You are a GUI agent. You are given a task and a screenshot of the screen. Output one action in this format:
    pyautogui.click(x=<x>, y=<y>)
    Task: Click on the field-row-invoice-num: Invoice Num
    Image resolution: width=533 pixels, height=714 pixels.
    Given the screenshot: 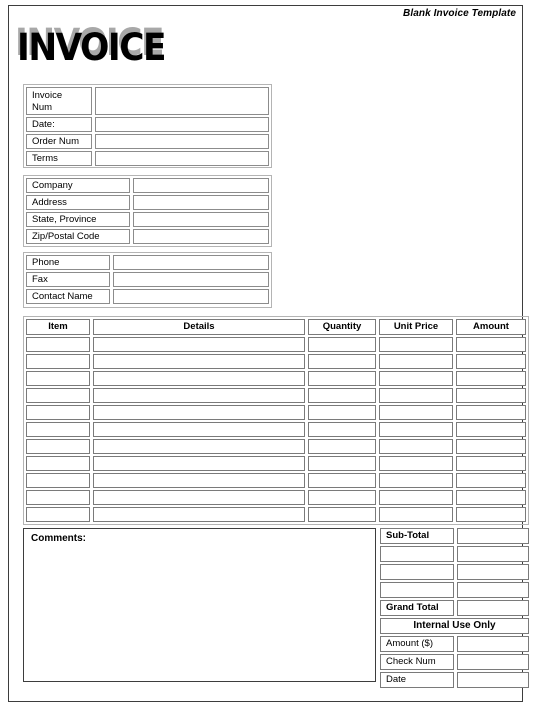 What is the action you would take?
    pyautogui.click(x=147, y=101)
    